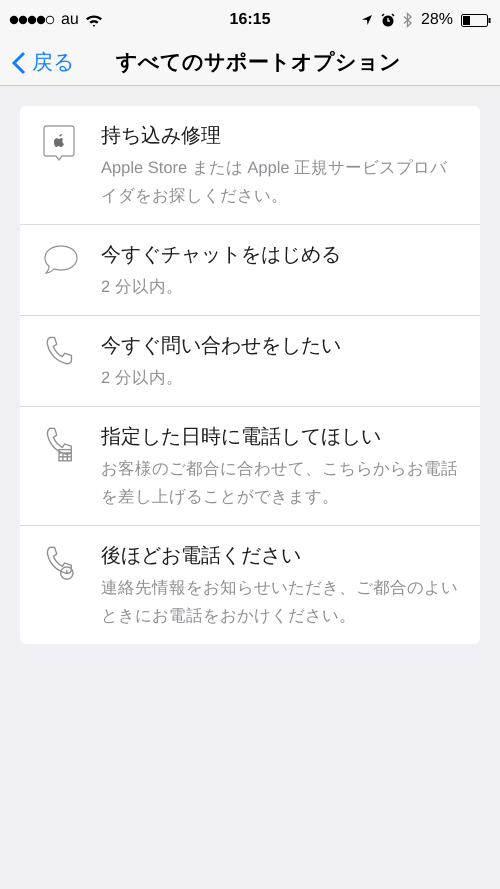 This screenshot has width=500, height=889. What do you see at coordinates (250, 269) in the screenshot?
I see `support-option: 今すぐチャットをはじめる 2 分以内。` at bounding box center [250, 269].